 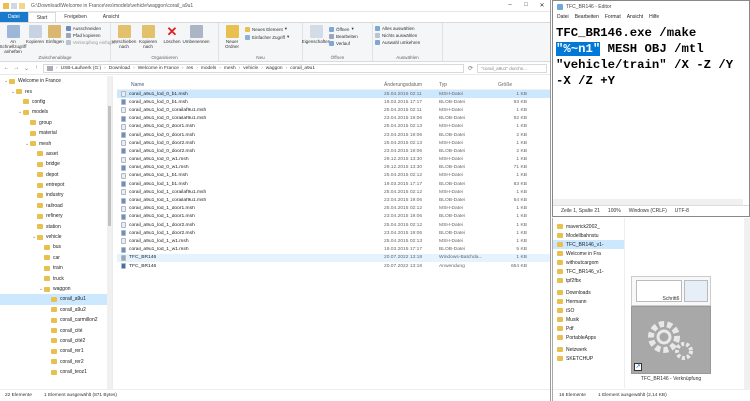 I want to click on tree-item: group, so click(x=56, y=123).